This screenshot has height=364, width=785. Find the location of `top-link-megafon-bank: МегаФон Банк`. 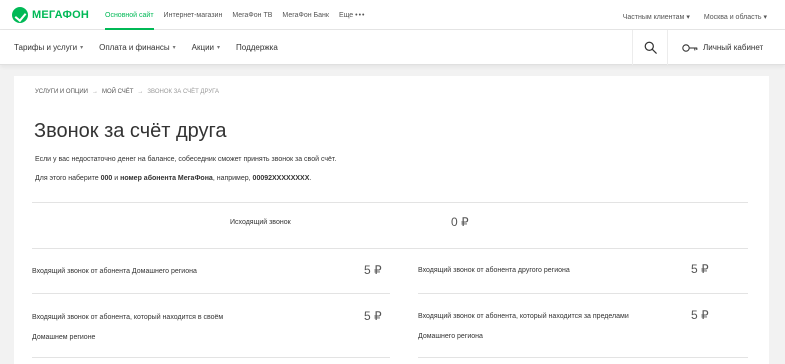

top-link-megafon-bank: МегаФон Банк is located at coordinates (310, 15).